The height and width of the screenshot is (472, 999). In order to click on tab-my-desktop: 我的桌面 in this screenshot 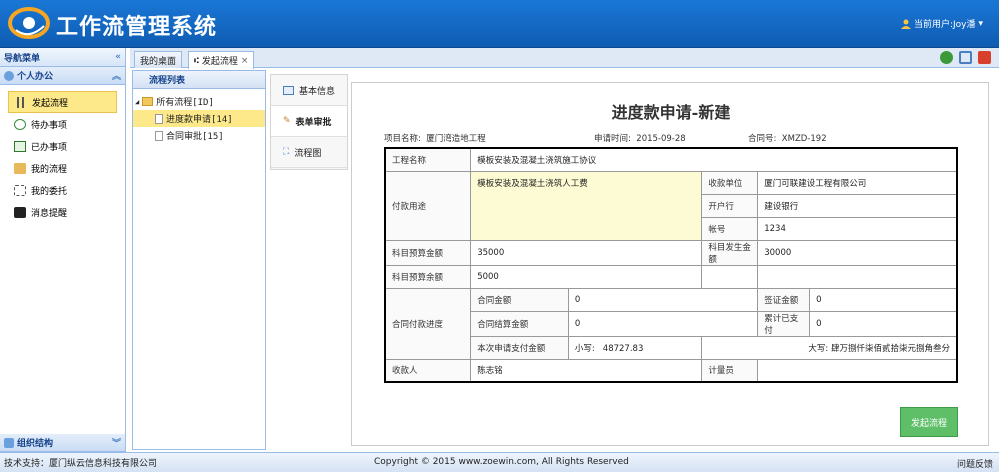, I will do `click(158, 59)`.